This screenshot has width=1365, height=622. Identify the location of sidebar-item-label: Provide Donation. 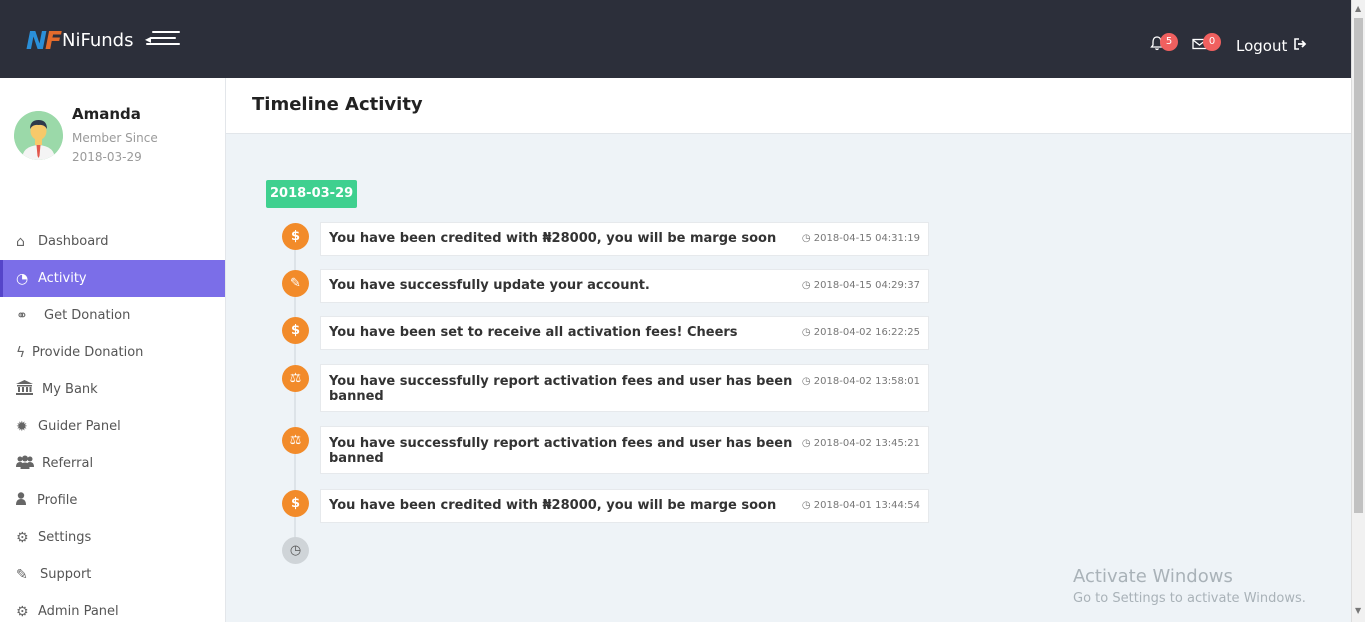
(88, 352).